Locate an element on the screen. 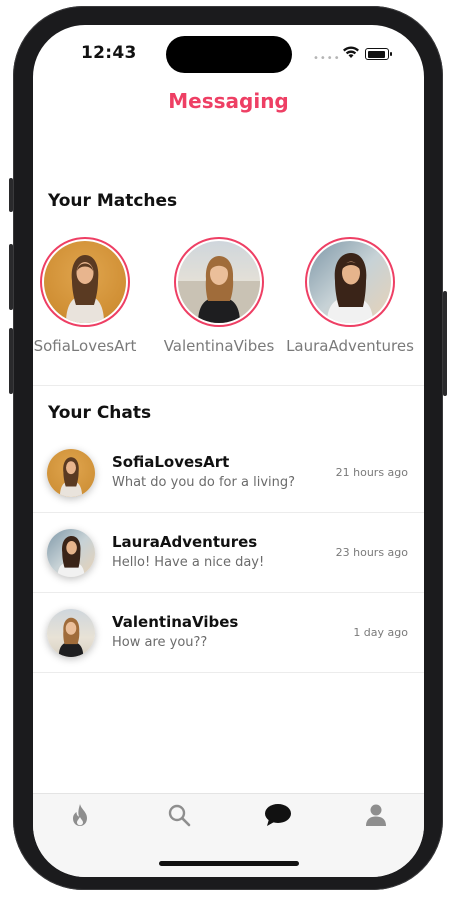  search-icon is located at coordinates (179, 815).